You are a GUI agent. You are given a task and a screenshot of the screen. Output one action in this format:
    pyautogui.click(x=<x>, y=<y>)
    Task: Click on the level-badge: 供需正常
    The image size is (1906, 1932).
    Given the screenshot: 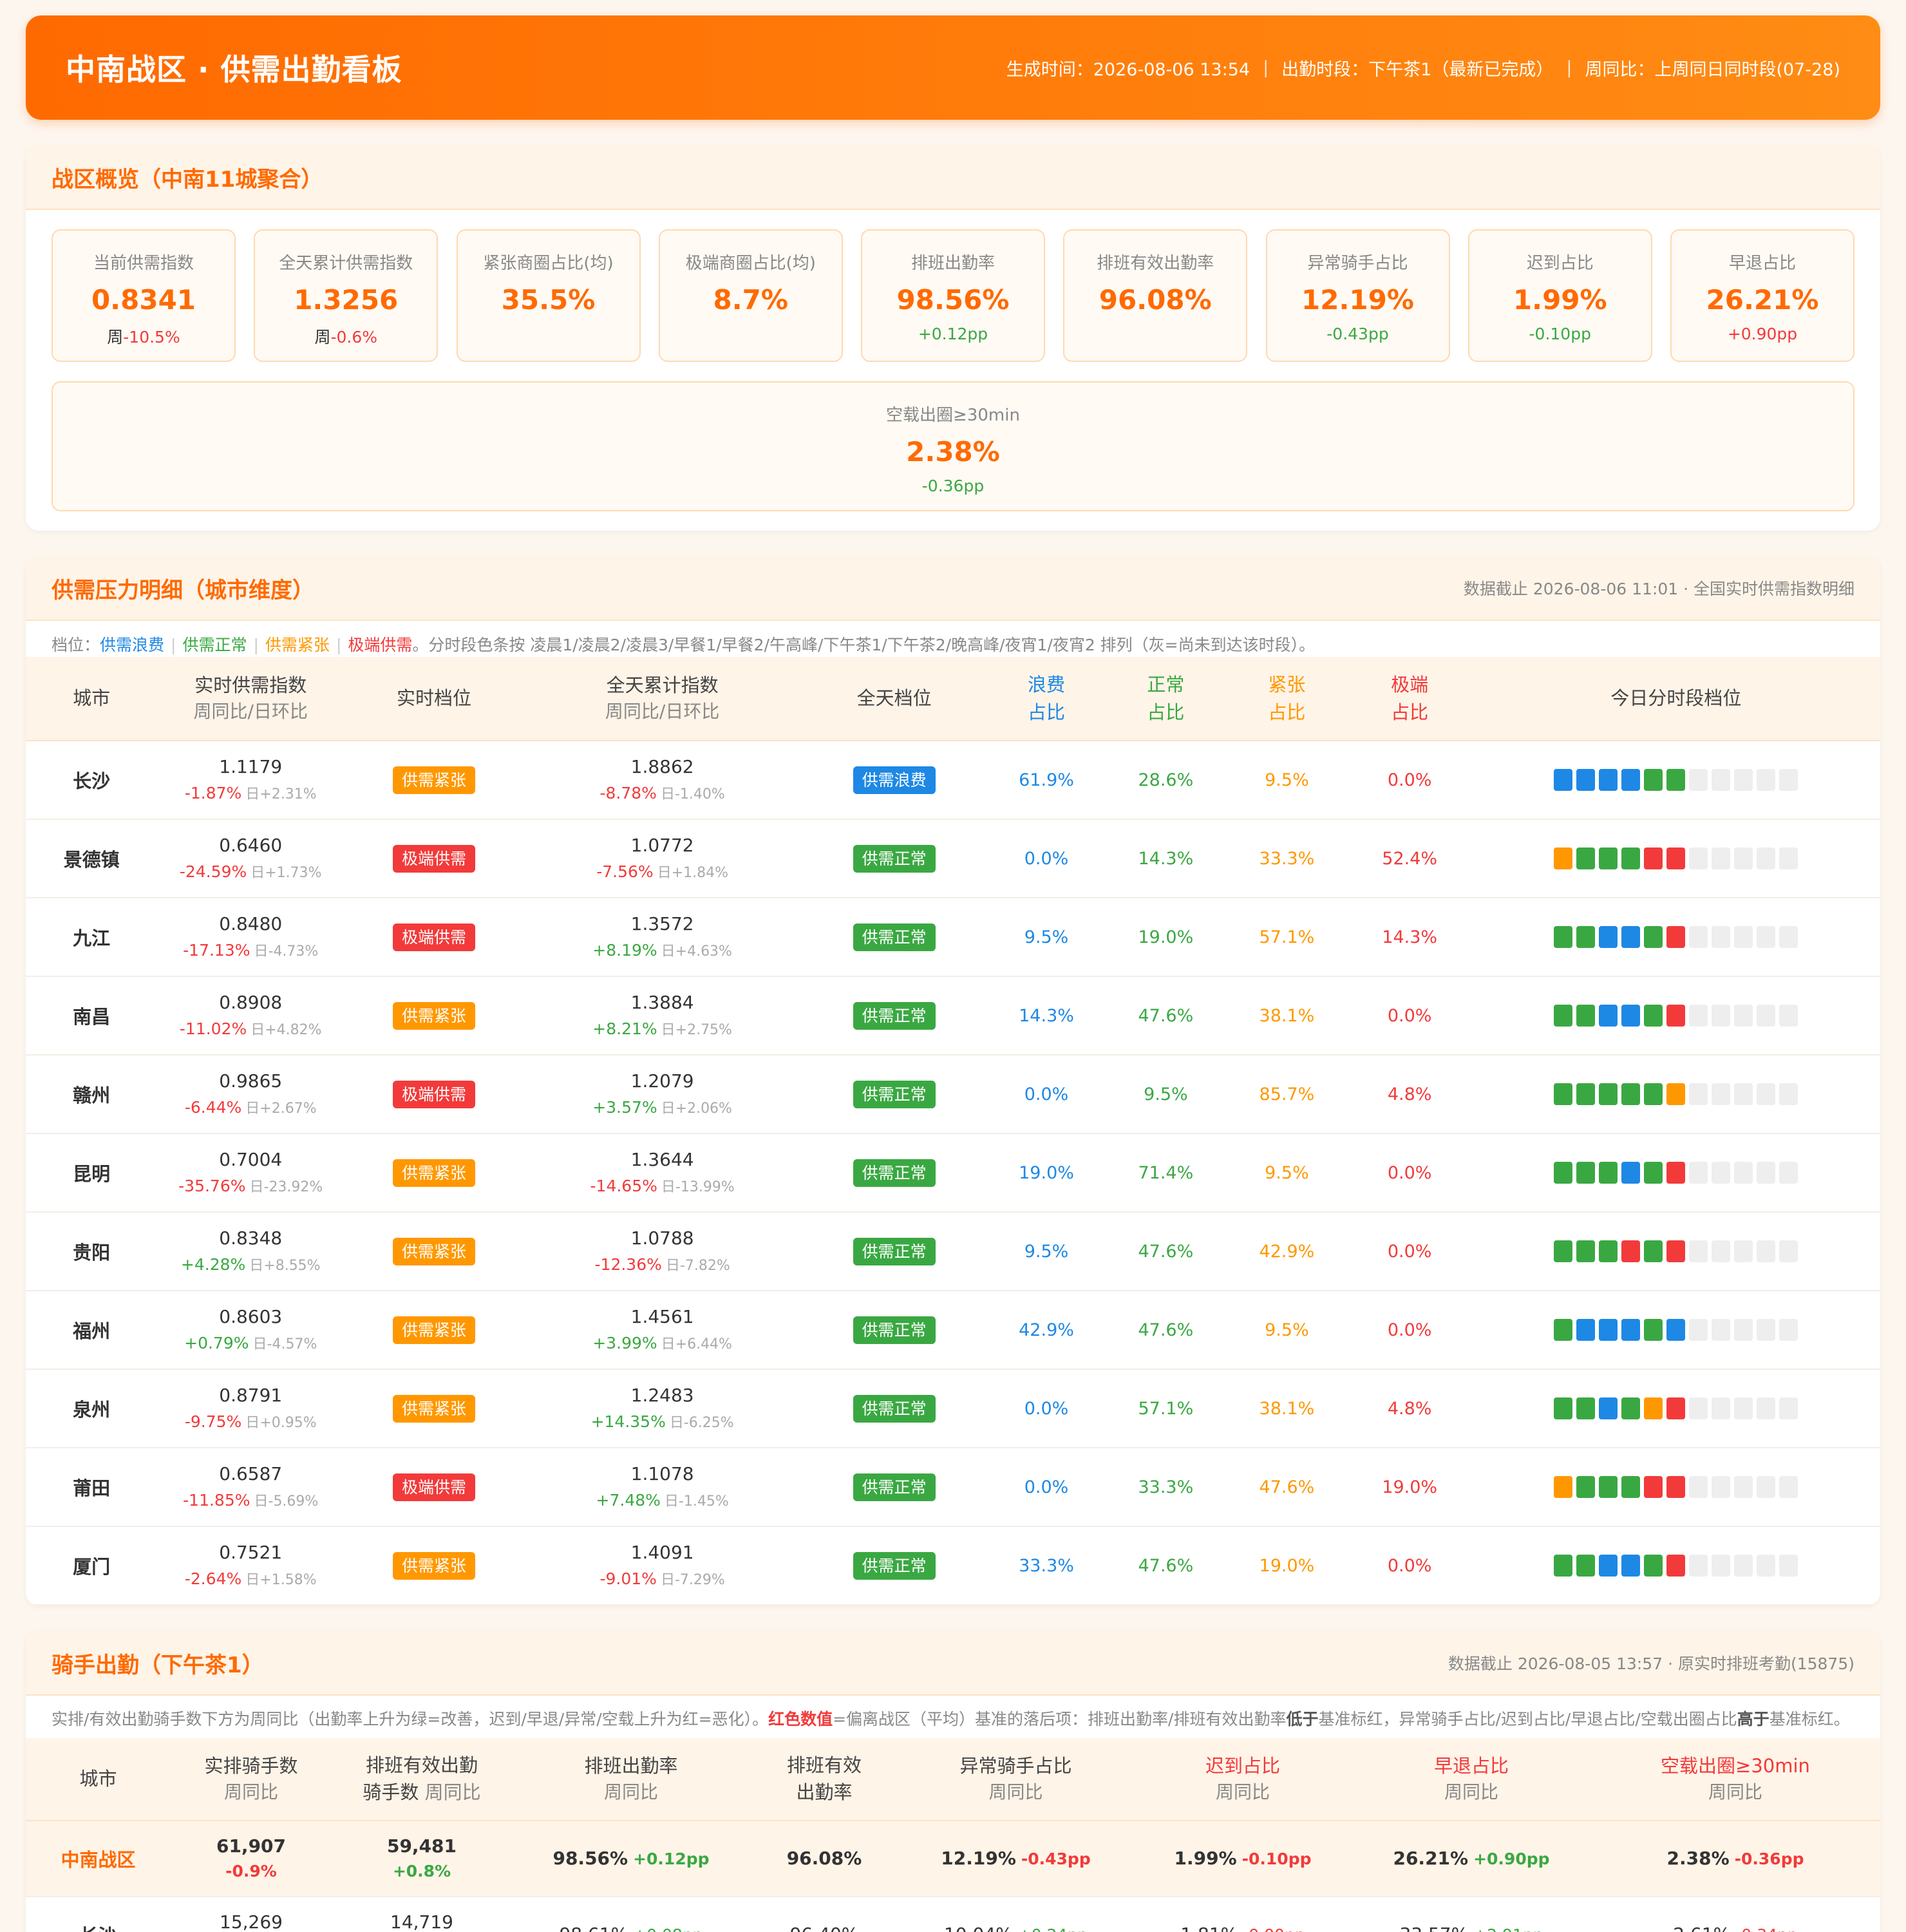 What is the action you would take?
    pyautogui.click(x=895, y=858)
    